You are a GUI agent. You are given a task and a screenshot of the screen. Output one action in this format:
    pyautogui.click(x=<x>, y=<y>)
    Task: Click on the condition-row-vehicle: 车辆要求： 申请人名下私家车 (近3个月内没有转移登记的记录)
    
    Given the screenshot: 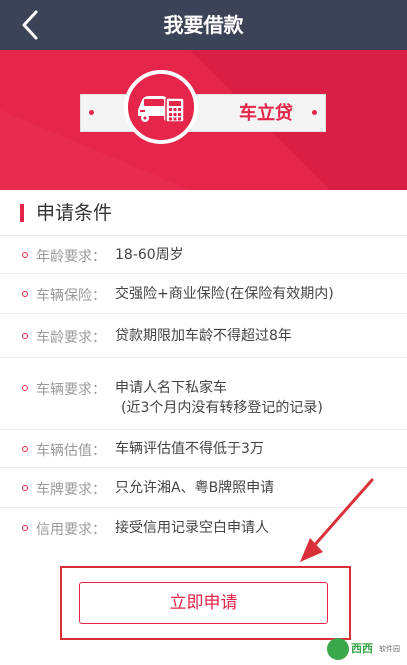 What is the action you would take?
    pyautogui.click(x=203, y=394)
    